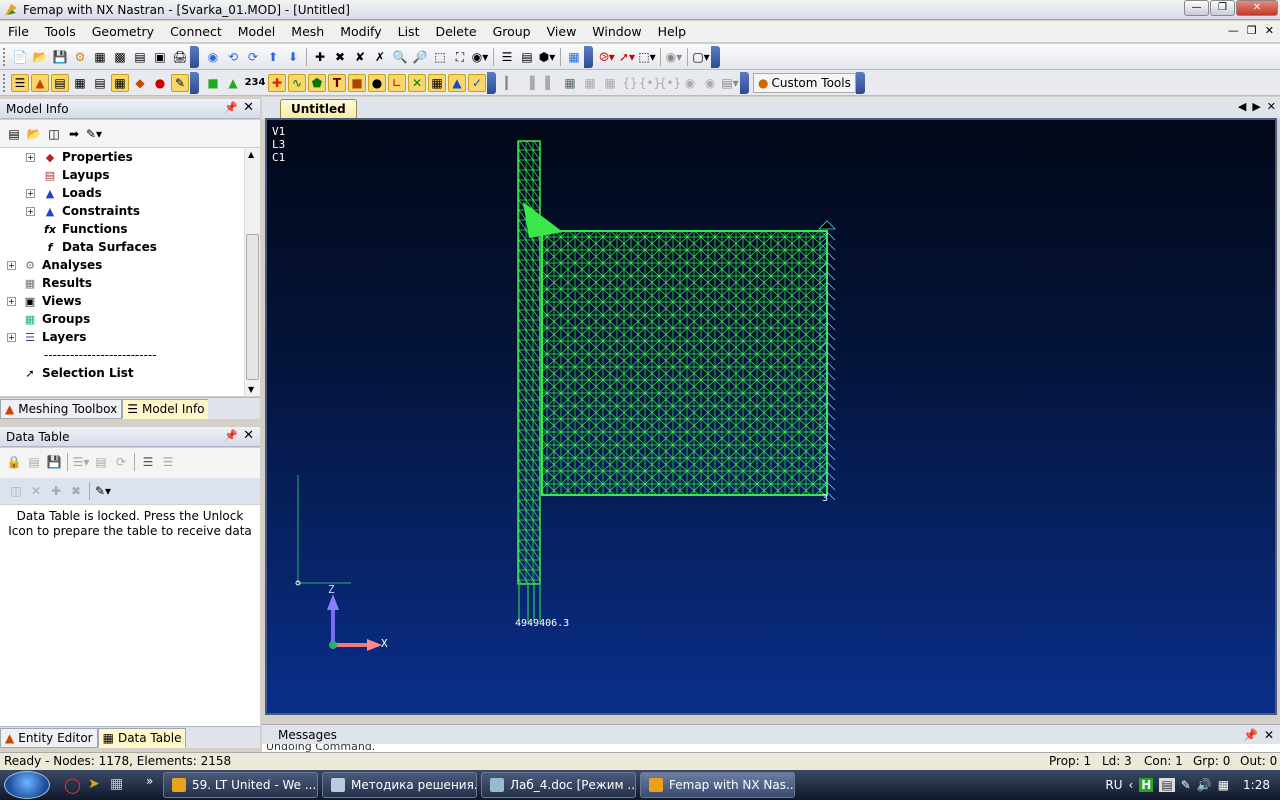  What do you see at coordinates (76, 491) in the screenshot?
I see `filter4-icon: ✖` at bounding box center [76, 491].